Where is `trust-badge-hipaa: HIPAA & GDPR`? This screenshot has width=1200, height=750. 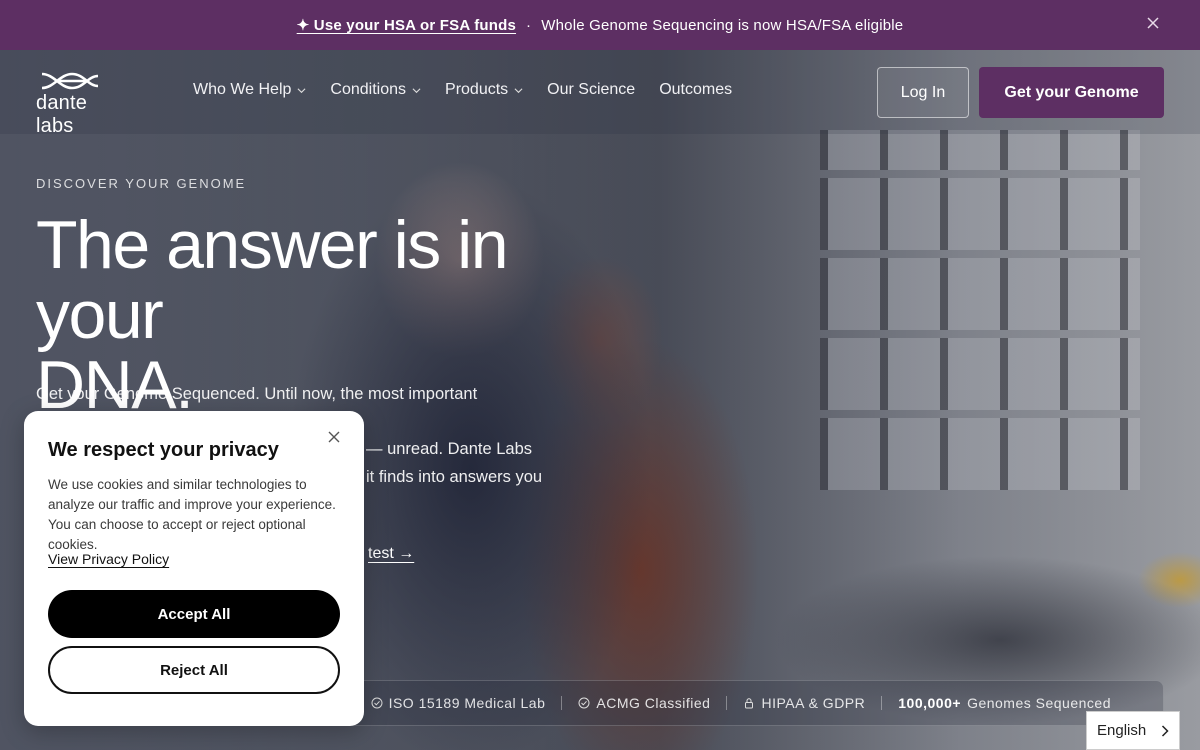
trust-badge-hipaa: HIPAA & GDPR is located at coordinates (804, 703).